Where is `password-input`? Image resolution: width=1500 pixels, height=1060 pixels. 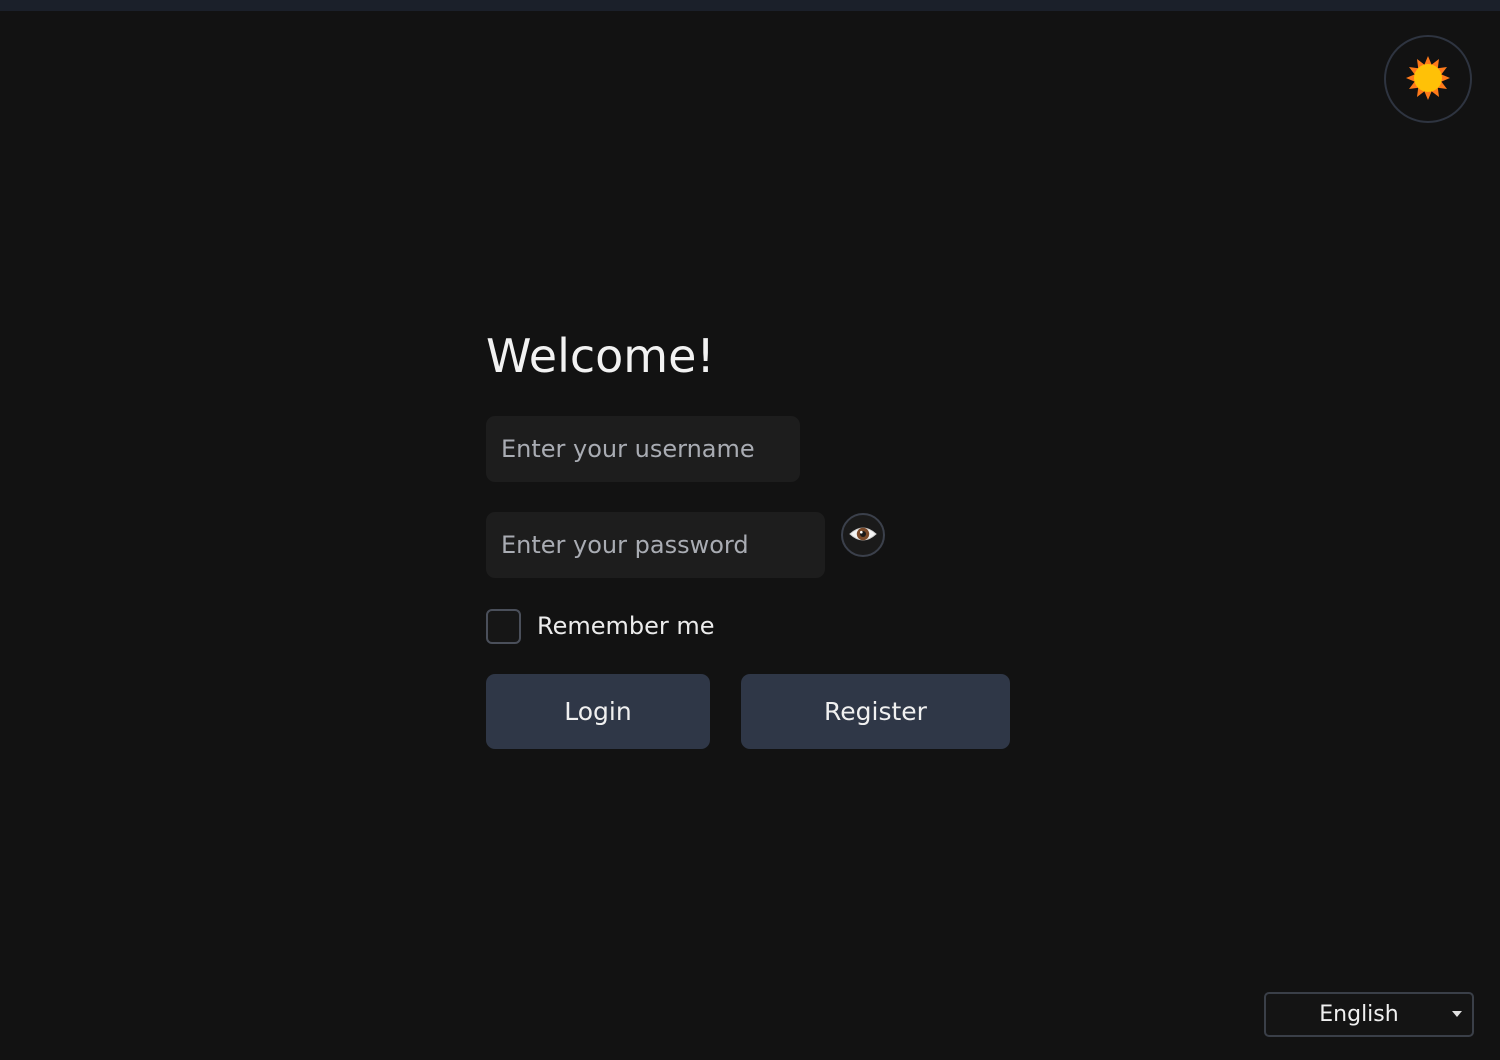
password-input is located at coordinates (655, 545).